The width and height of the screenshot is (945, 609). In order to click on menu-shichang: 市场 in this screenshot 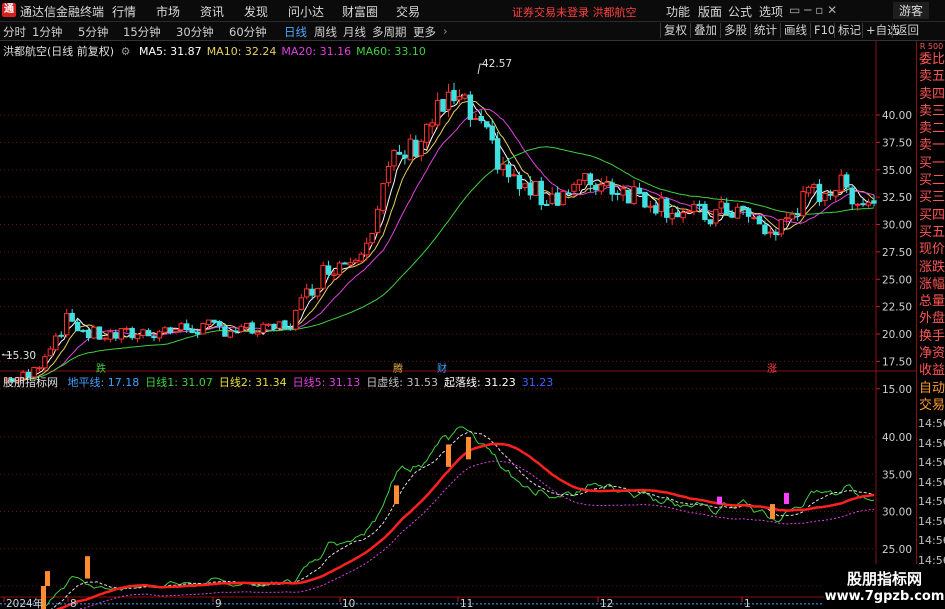, I will do `click(168, 11)`.